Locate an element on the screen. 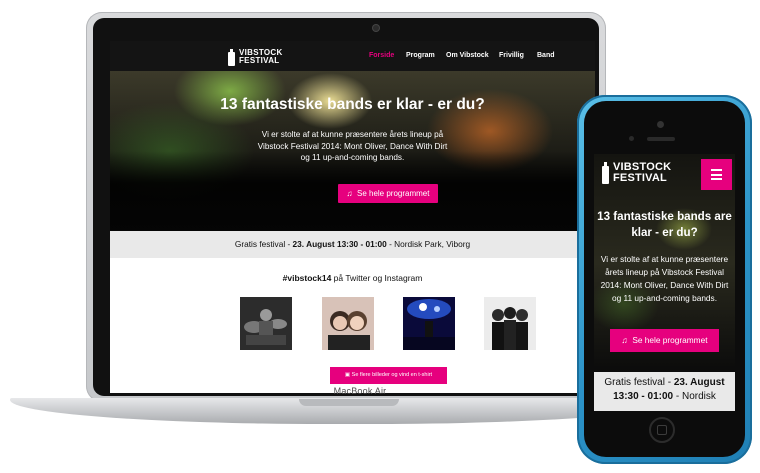  program-button: ♫ Se hele programmet is located at coordinates (388, 193).